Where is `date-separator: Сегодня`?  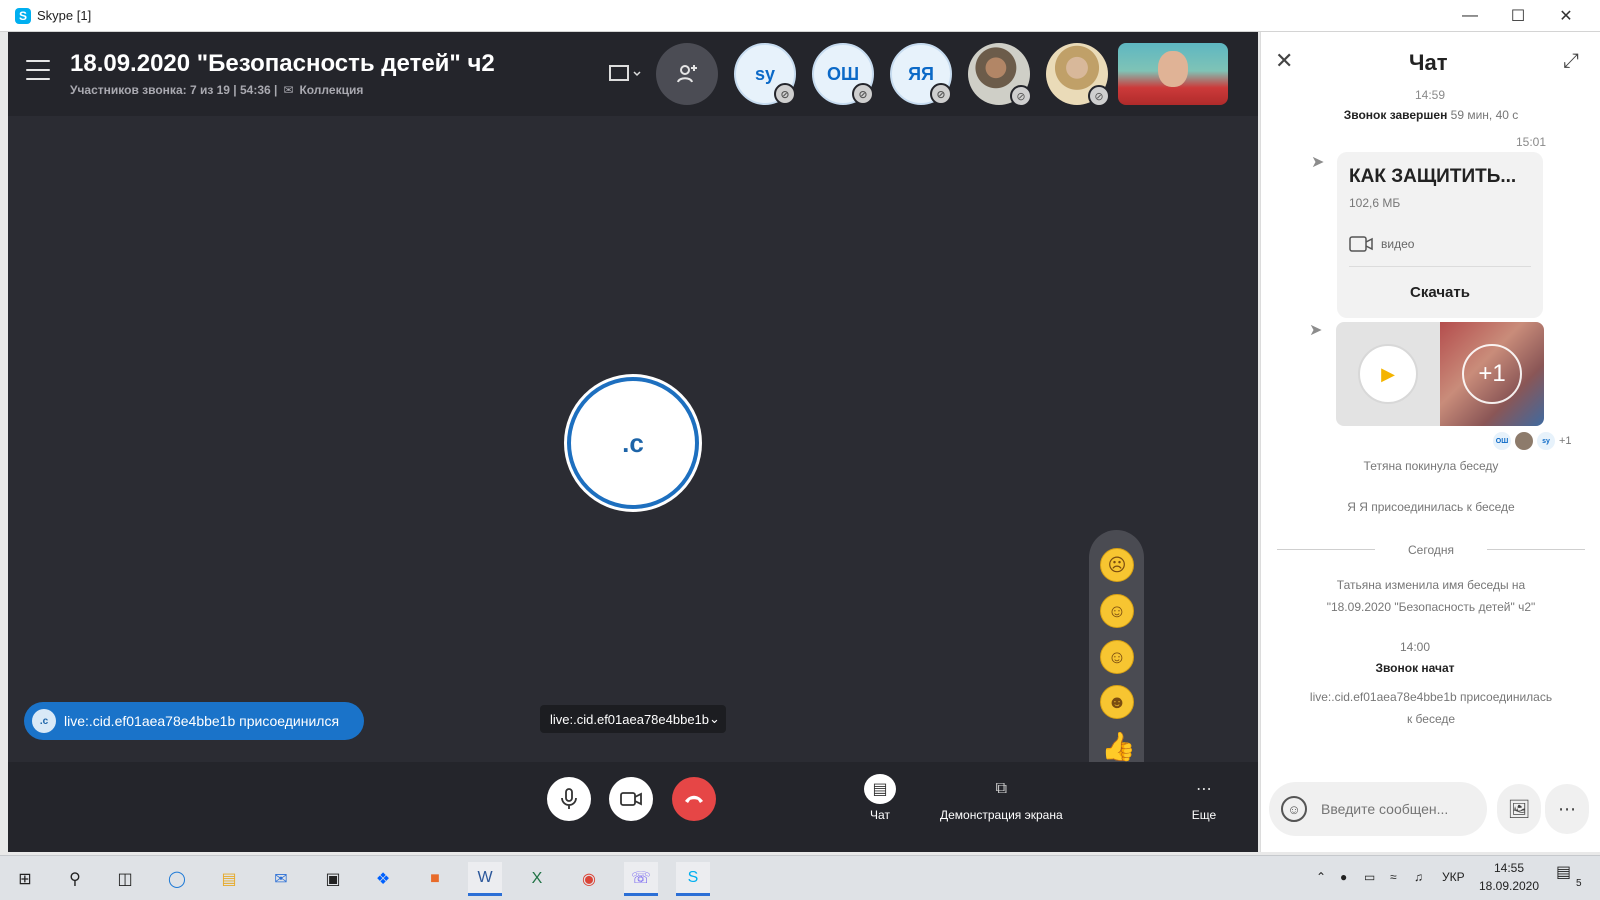
date-separator: Сегодня is located at coordinates (1431, 550).